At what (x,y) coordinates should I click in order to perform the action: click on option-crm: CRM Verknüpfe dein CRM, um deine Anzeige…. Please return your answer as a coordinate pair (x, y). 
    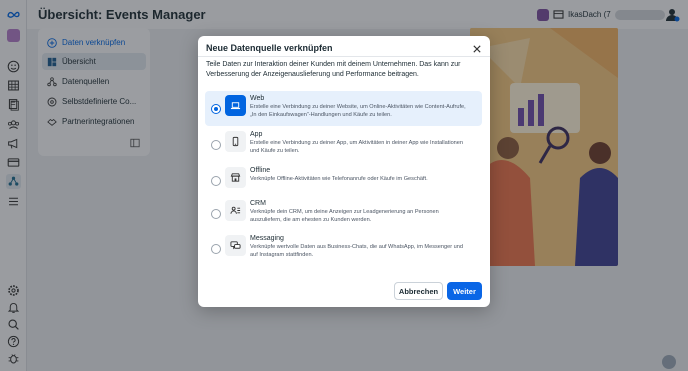
    Looking at the image, I should click on (343, 213).